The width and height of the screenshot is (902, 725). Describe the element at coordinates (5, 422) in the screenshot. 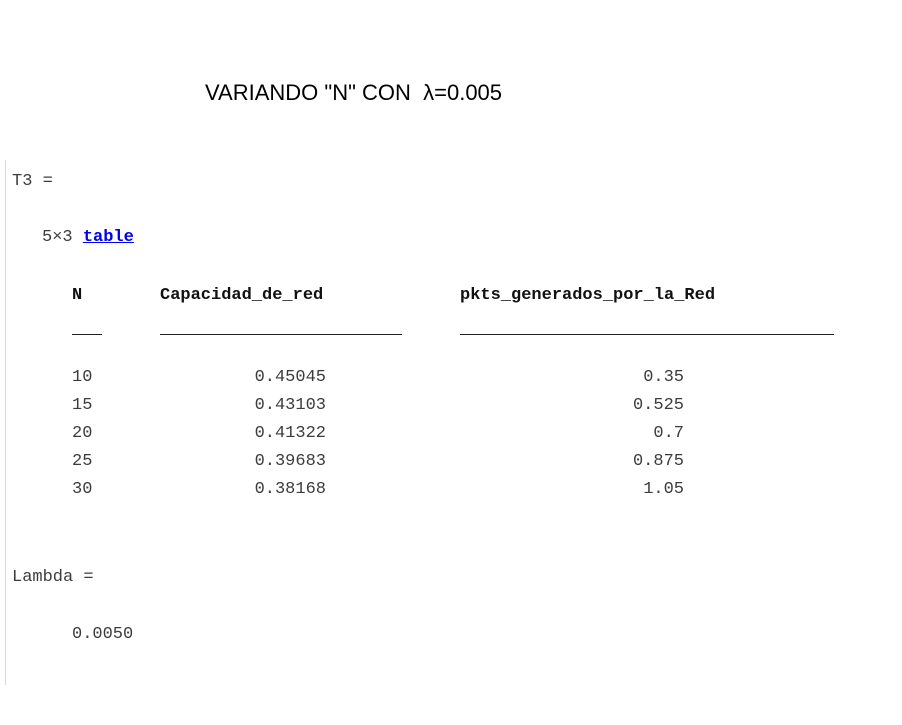

I see `console-left-border` at that location.